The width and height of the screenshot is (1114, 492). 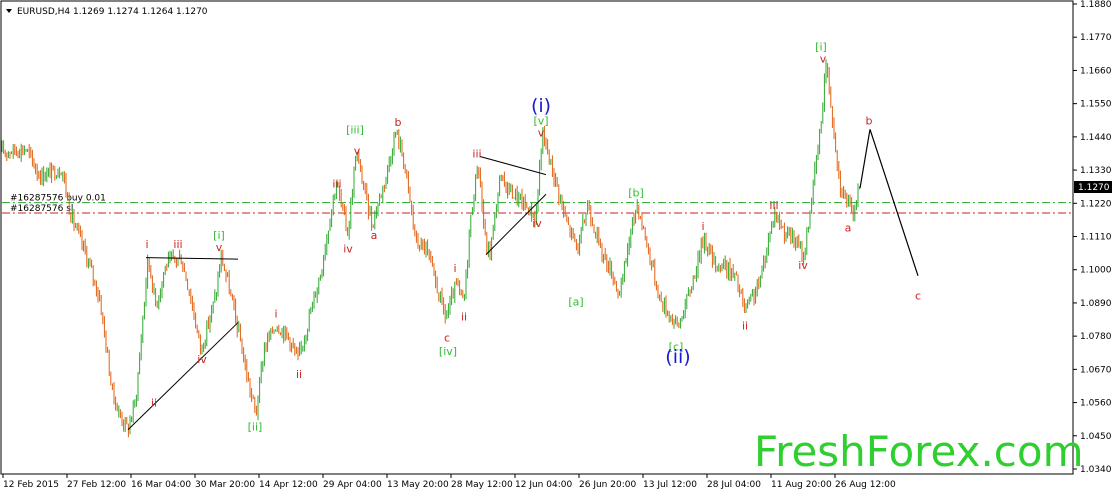 What do you see at coordinates (161, 485) in the screenshot?
I see `x-tick-label: 16 Mar 04:00` at bounding box center [161, 485].